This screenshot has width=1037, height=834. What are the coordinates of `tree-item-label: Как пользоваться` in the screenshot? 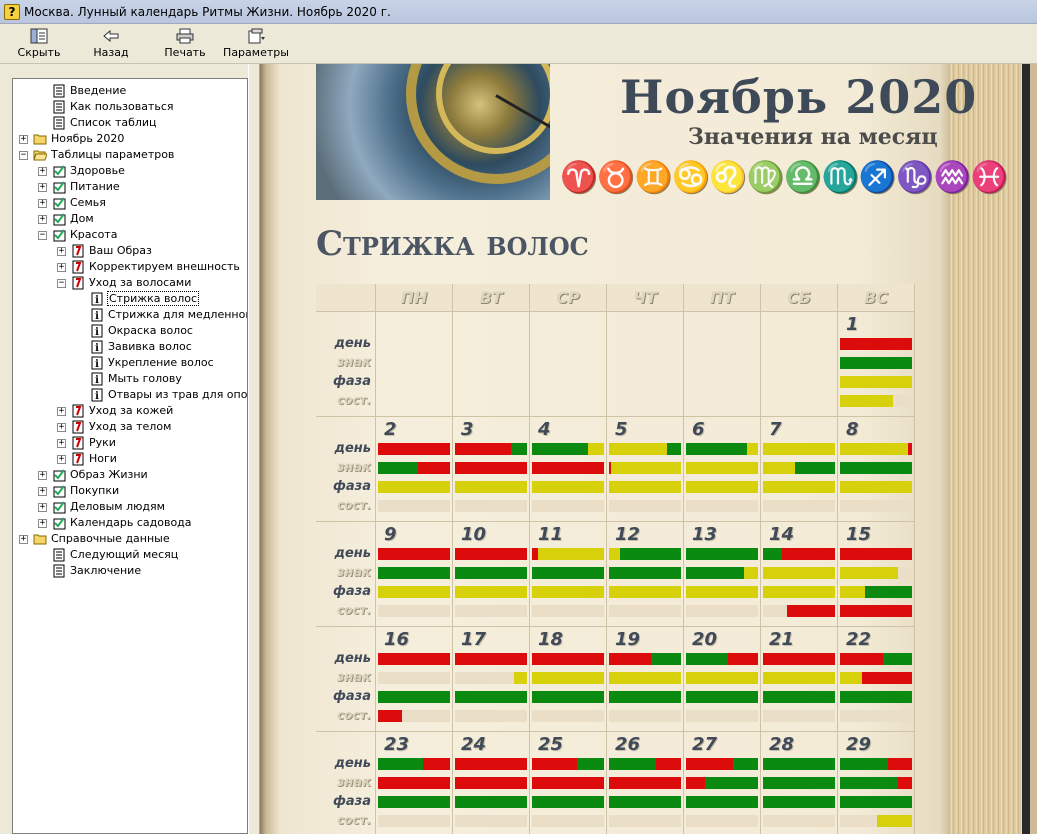 It's located at (122, 106).